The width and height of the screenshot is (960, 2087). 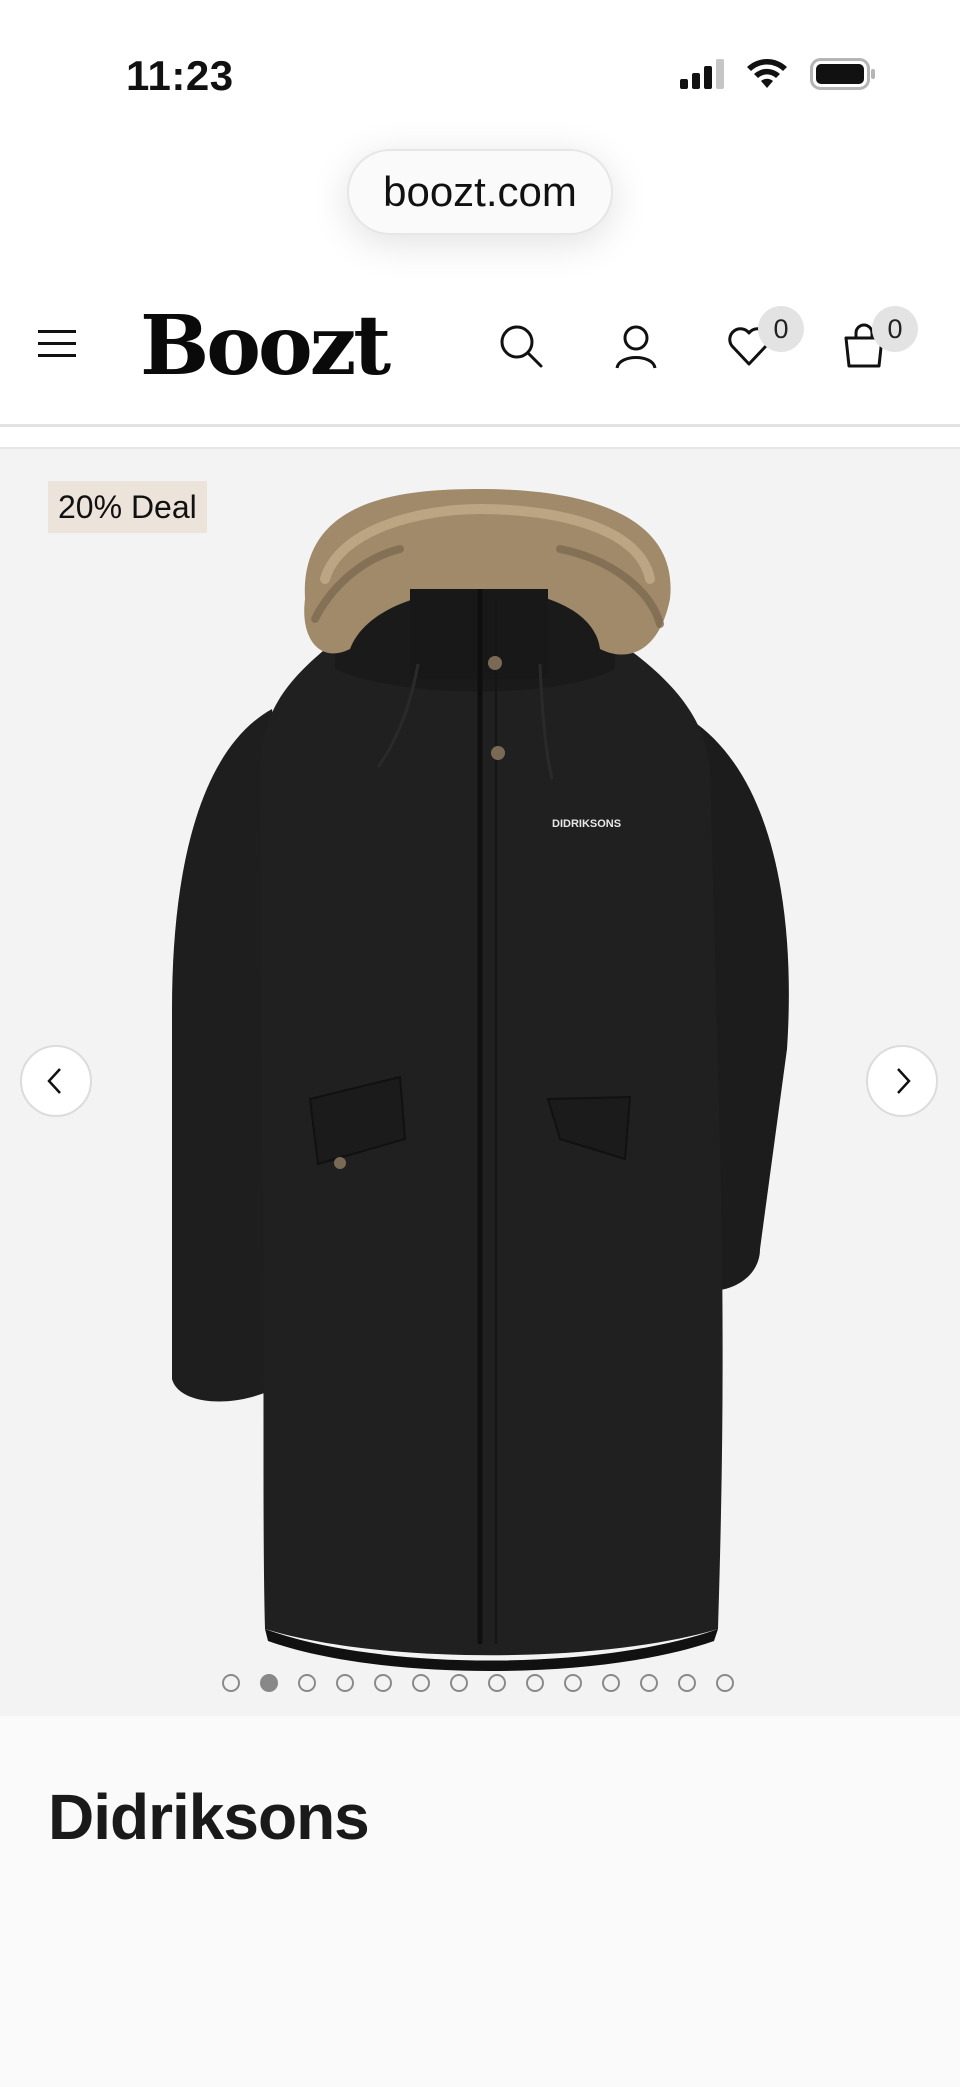 I want to click on wishlist-count-badge: 0, so click(x=781, y=329).